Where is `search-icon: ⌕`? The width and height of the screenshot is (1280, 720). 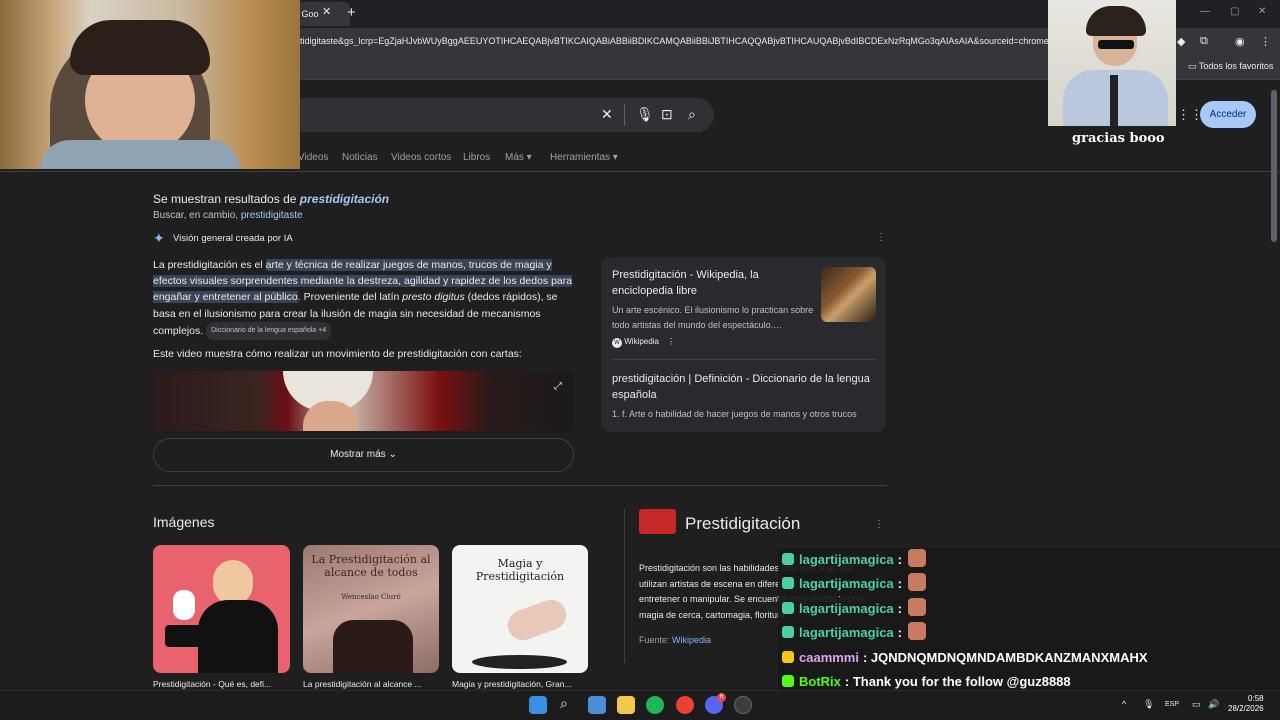
search-icon: ⌕ is located at coordinates (692, 114).